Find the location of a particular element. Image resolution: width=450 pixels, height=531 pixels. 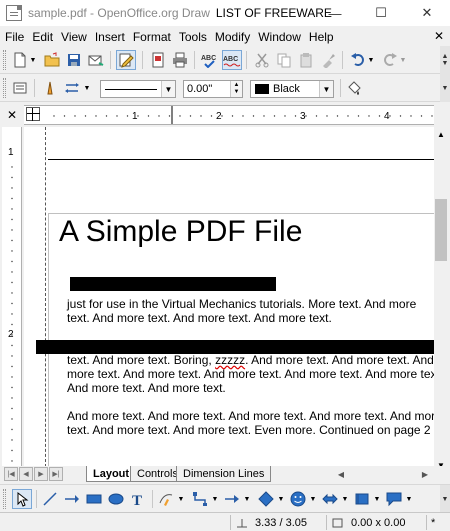

diamond-icon is located at coordinates (266, 499).